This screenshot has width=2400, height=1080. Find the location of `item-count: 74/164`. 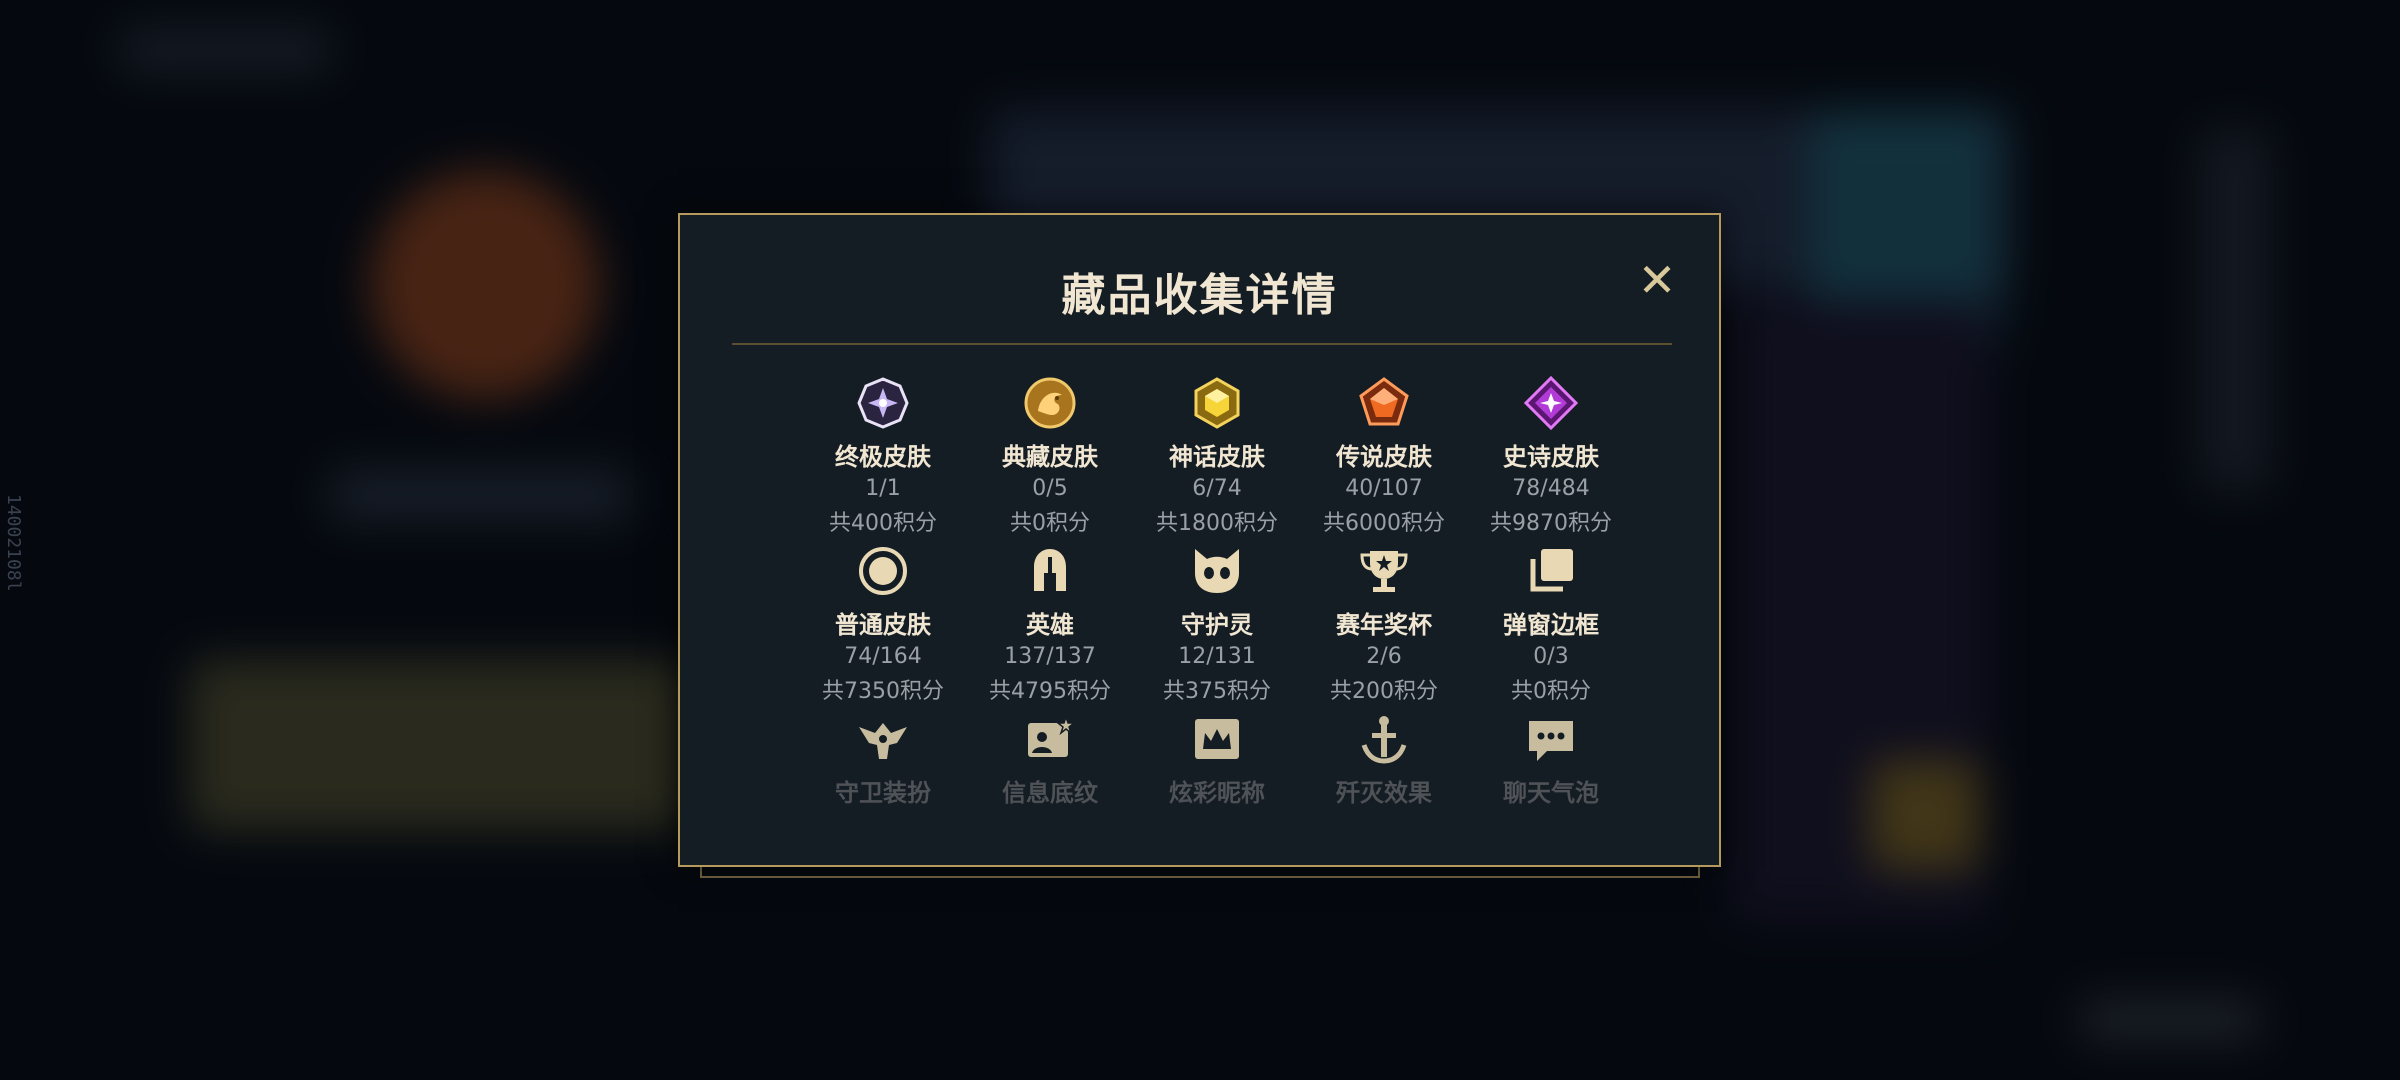

item-count: 74/164 is located at coordinates (883, 656).